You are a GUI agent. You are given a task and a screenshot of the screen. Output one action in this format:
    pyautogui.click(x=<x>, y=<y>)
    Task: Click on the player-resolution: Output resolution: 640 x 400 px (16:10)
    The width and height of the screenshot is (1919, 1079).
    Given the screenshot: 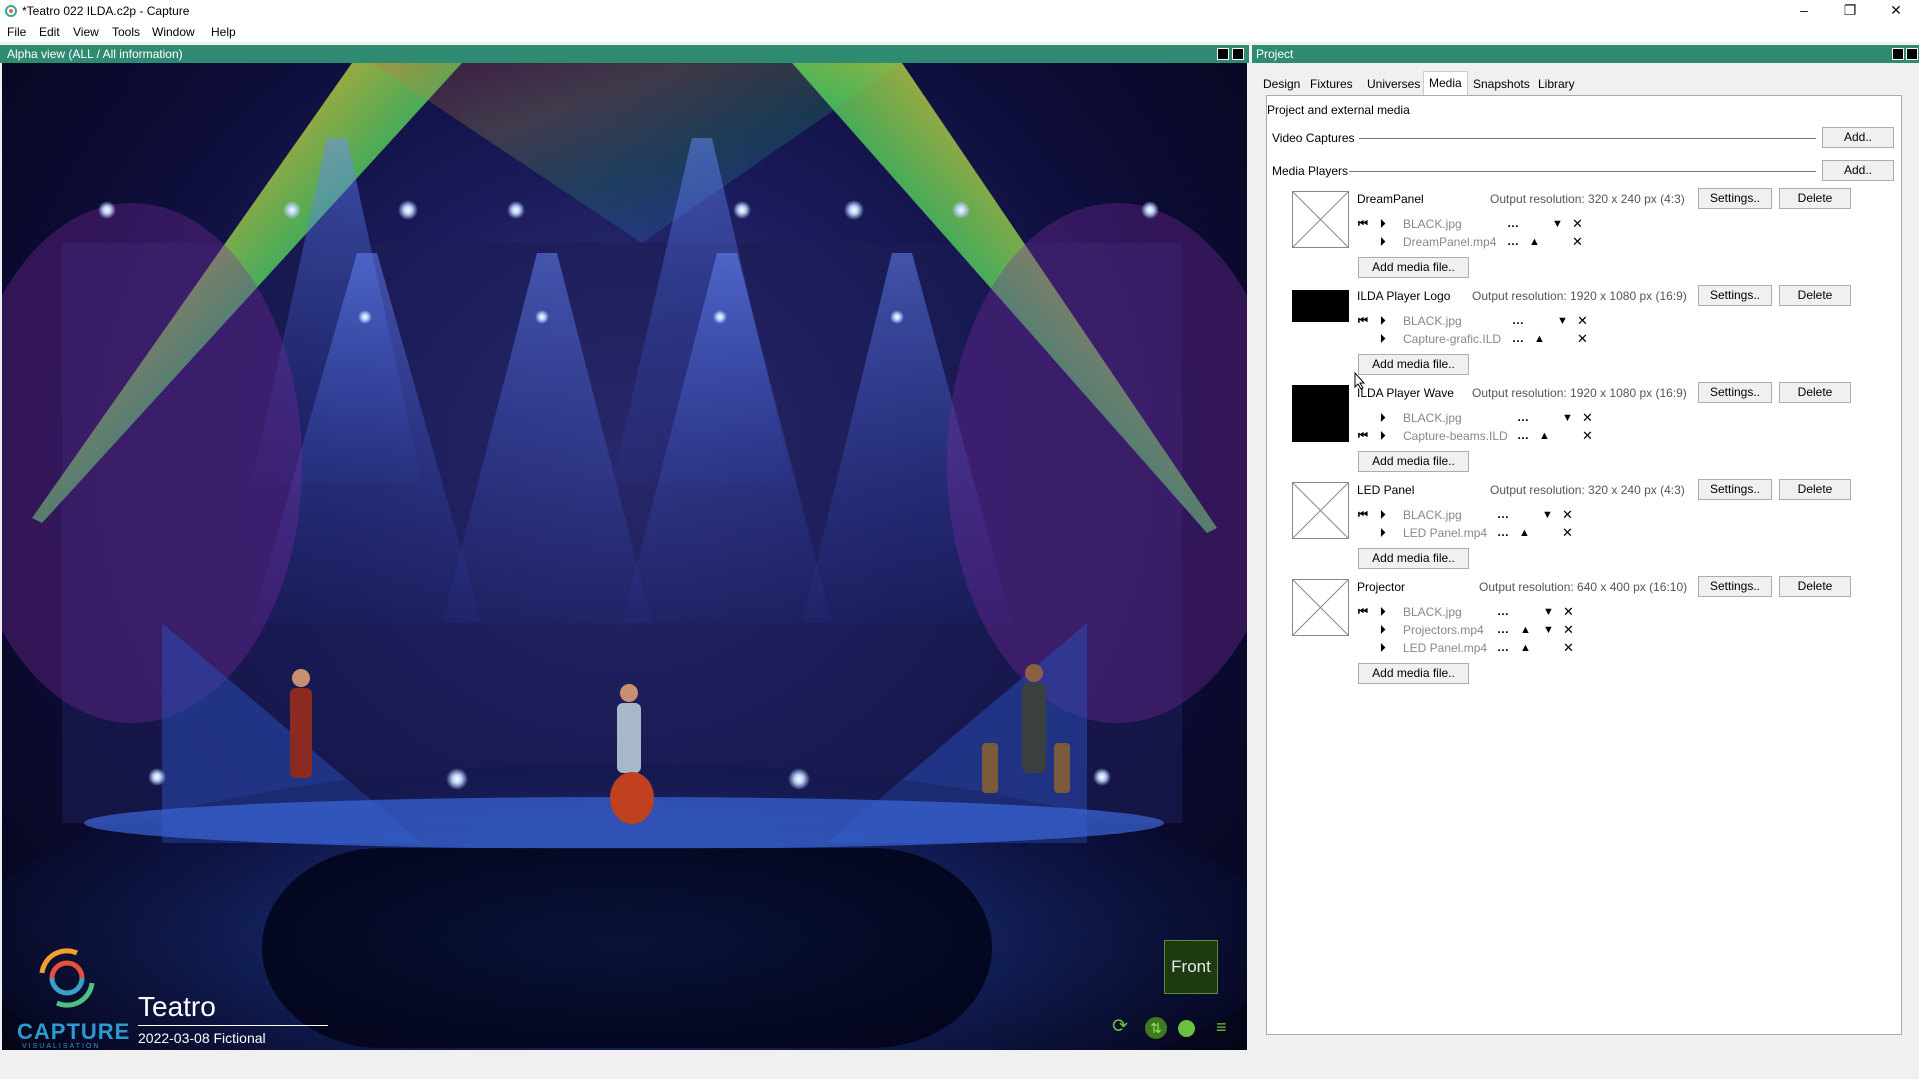 What is the action you would take?
    pyautogui.click(x=1583, y=587)
    